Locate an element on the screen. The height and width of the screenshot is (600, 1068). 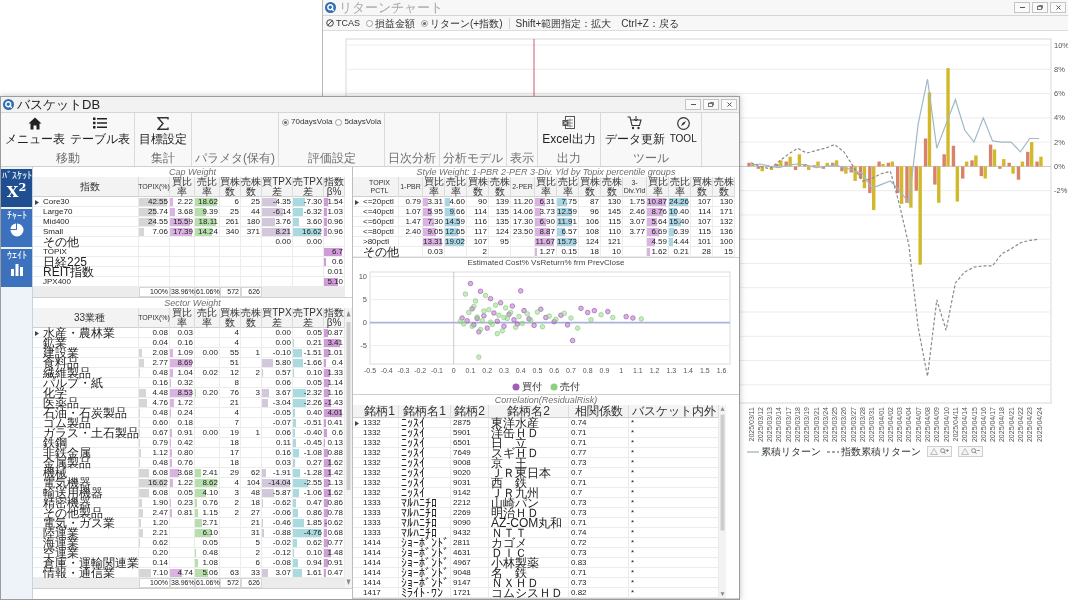
table-cell: 21 is located at coordinates (230, 403).